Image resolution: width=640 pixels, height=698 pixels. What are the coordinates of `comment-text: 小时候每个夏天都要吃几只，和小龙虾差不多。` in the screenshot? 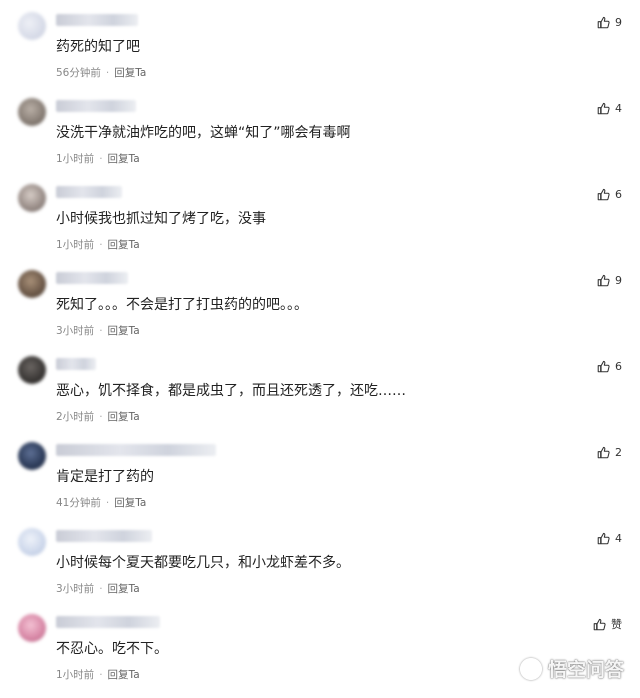 It's located at (203, 563).